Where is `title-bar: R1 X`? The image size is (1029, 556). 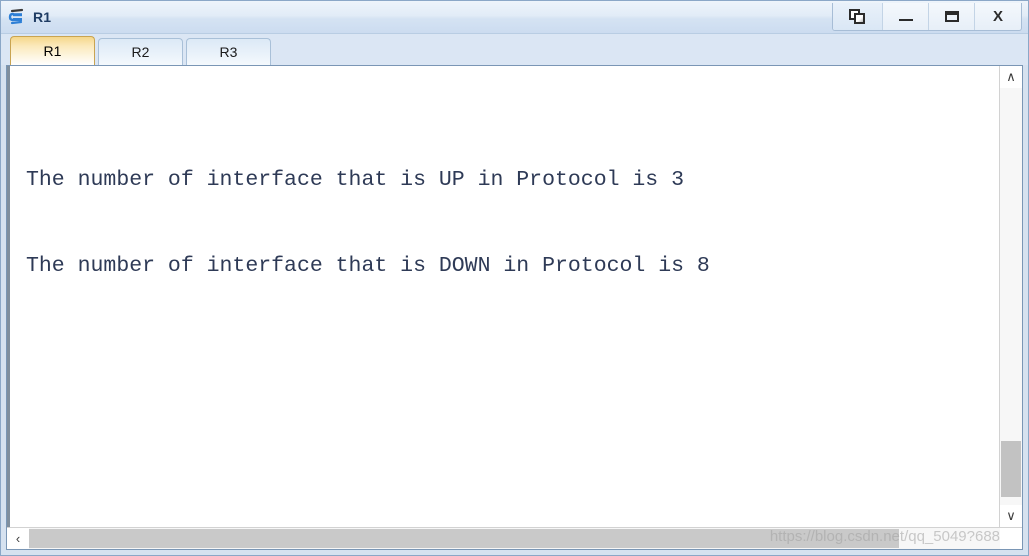 title-bar: R1 X is located at coordinates (514, 17).